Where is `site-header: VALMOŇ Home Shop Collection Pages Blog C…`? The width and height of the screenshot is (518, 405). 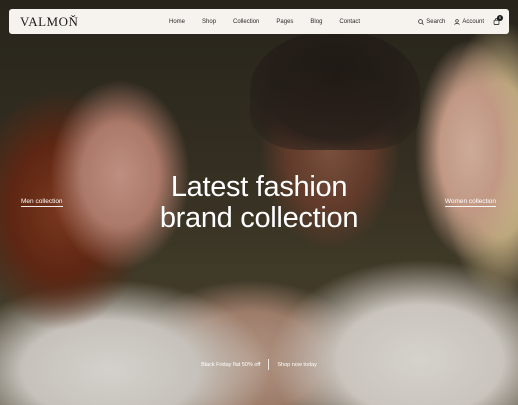
site-header: VALMOŇ Home Shop Collection Pages Blog C… is located at coordinates (259, 21).